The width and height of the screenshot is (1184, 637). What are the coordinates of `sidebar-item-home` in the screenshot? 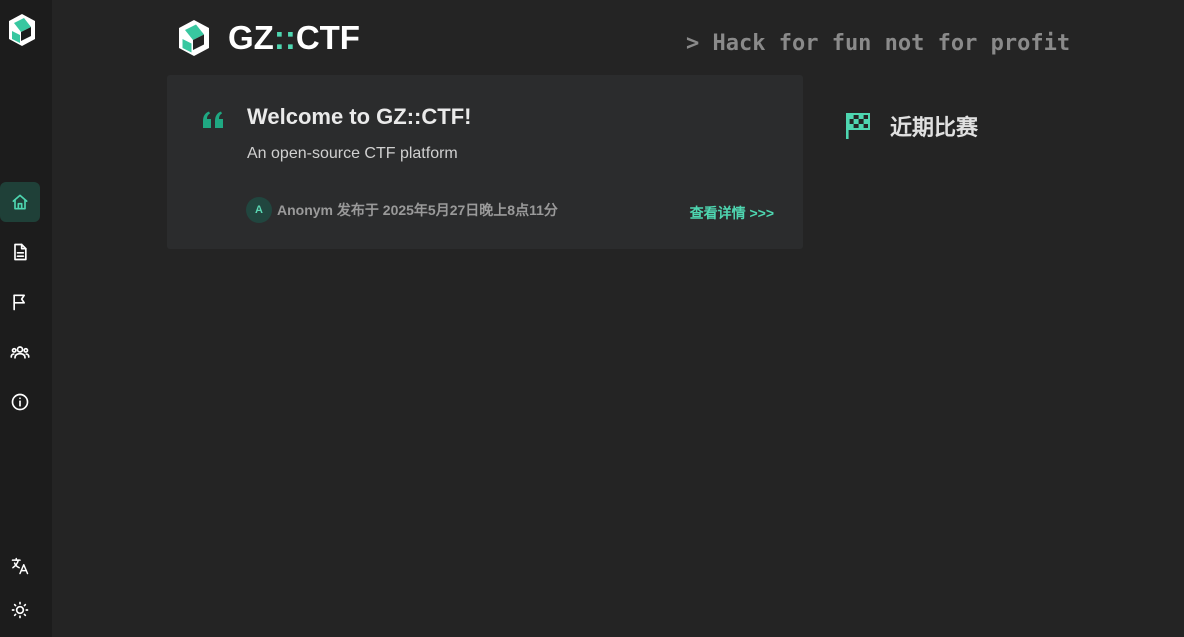 It's located at (20, 202).